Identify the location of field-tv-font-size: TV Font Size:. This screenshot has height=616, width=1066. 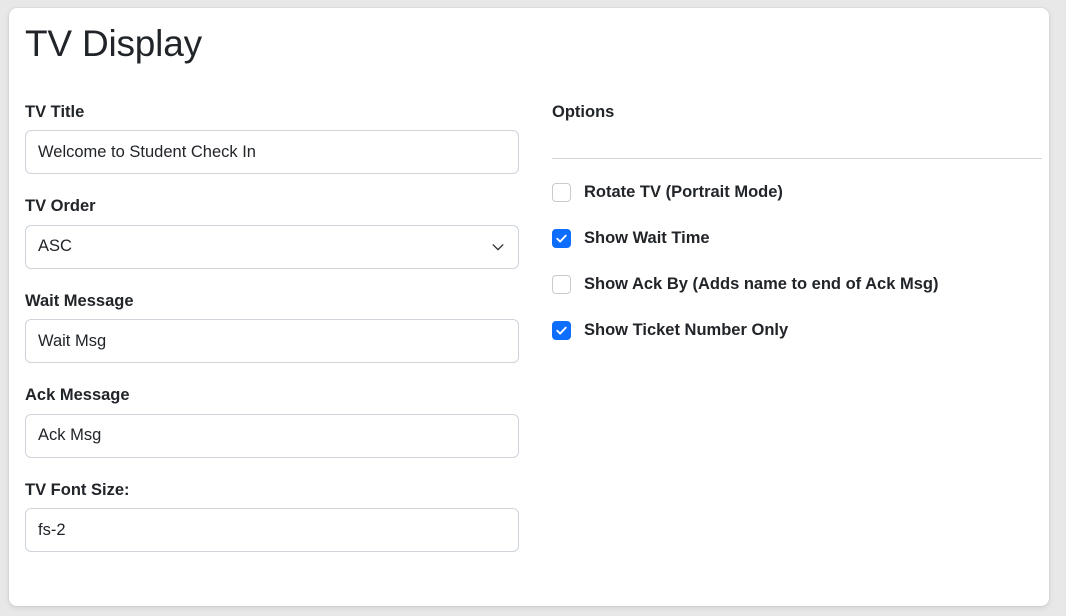
(272, 516).